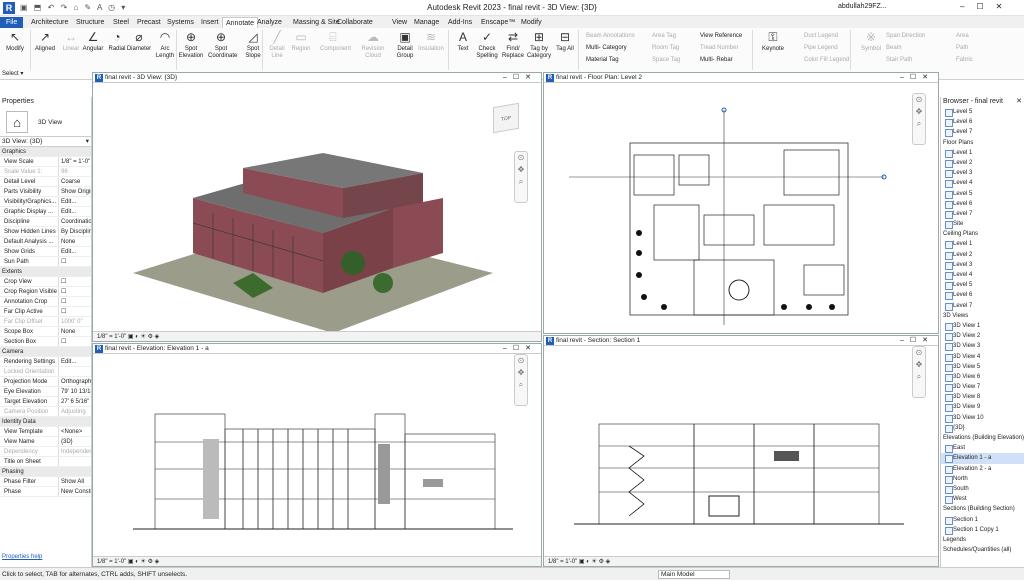  I want to click on find-replace-button: ⇄ Find/ Replace, so click(513, 45).